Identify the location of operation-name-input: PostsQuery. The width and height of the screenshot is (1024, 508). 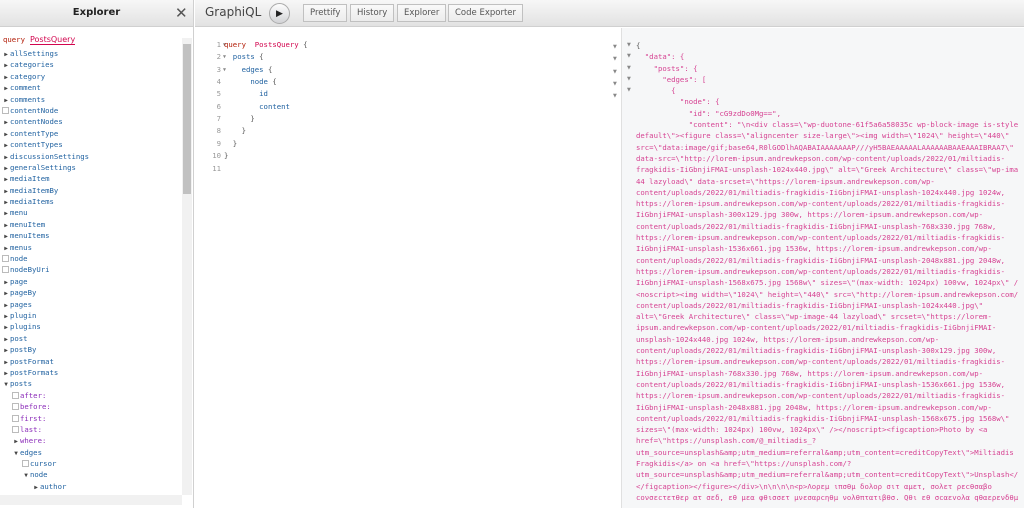
(52, 40).